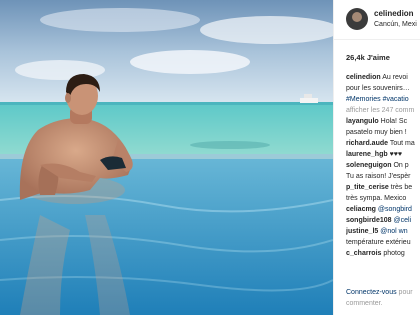 This screenshot has height=315, width=420. I want to click on comment-mention: @celi, so click(402, 220).